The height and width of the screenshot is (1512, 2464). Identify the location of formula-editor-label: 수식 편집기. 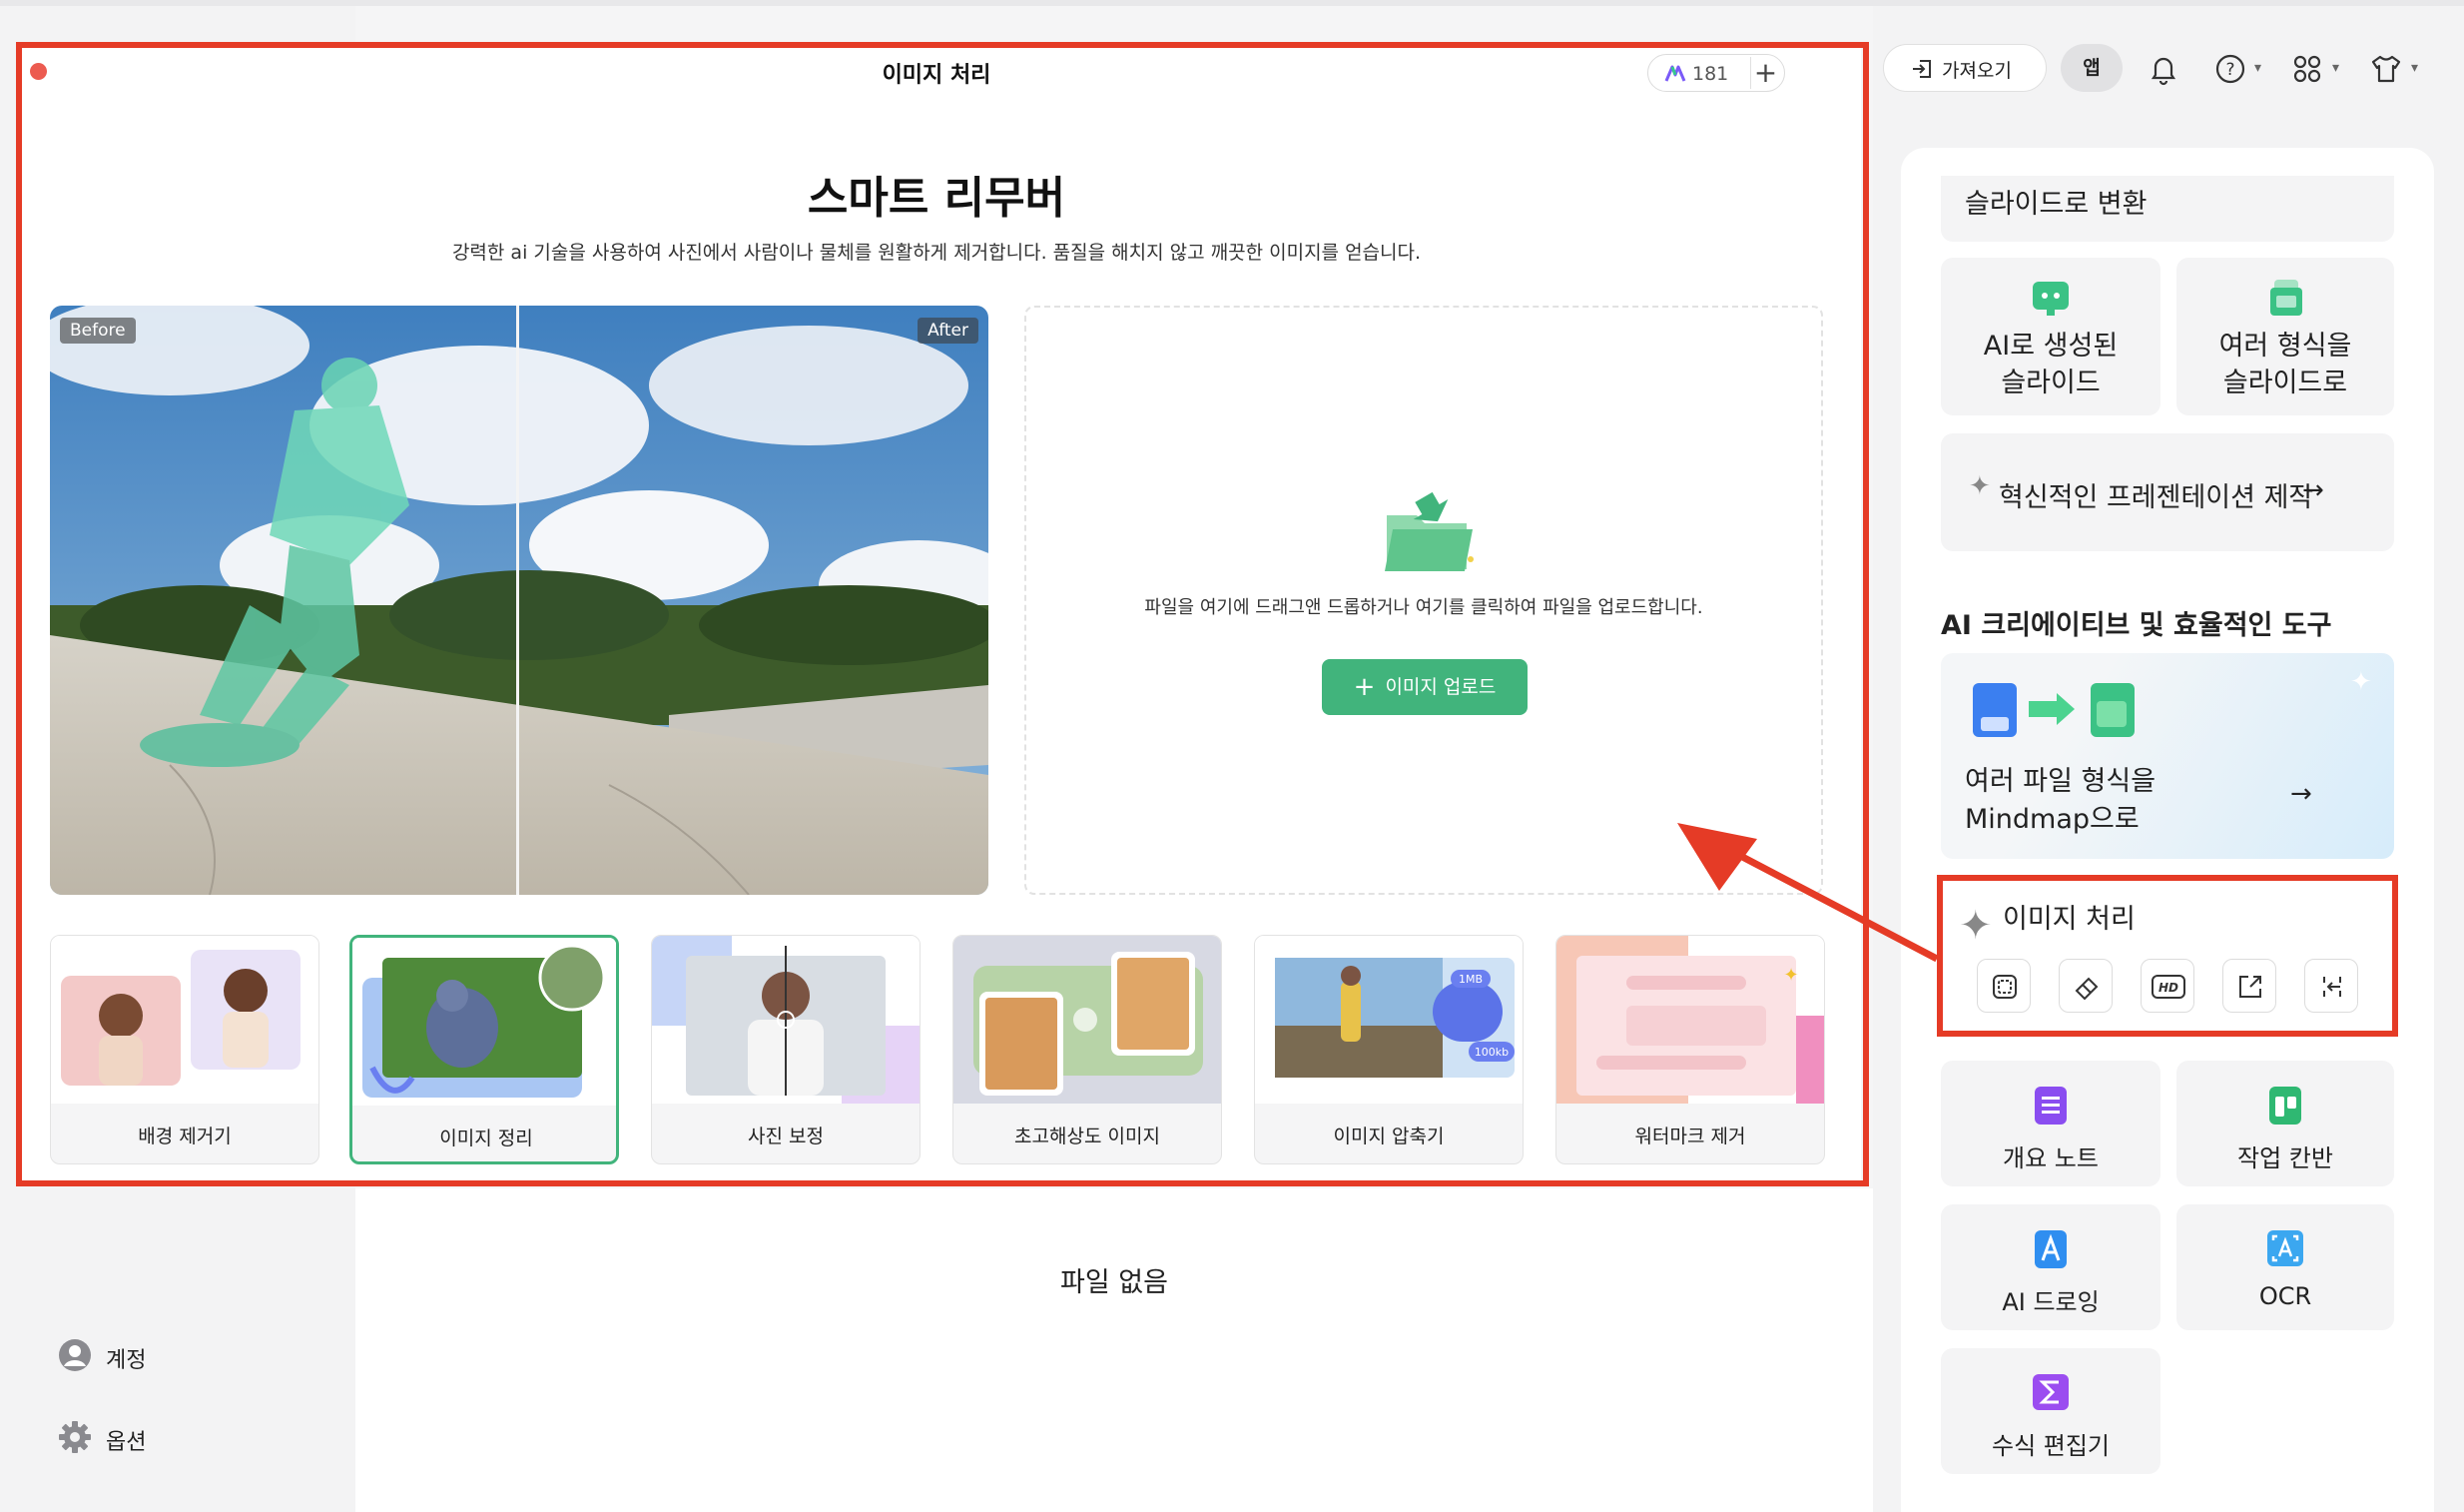
(2051, 1446).